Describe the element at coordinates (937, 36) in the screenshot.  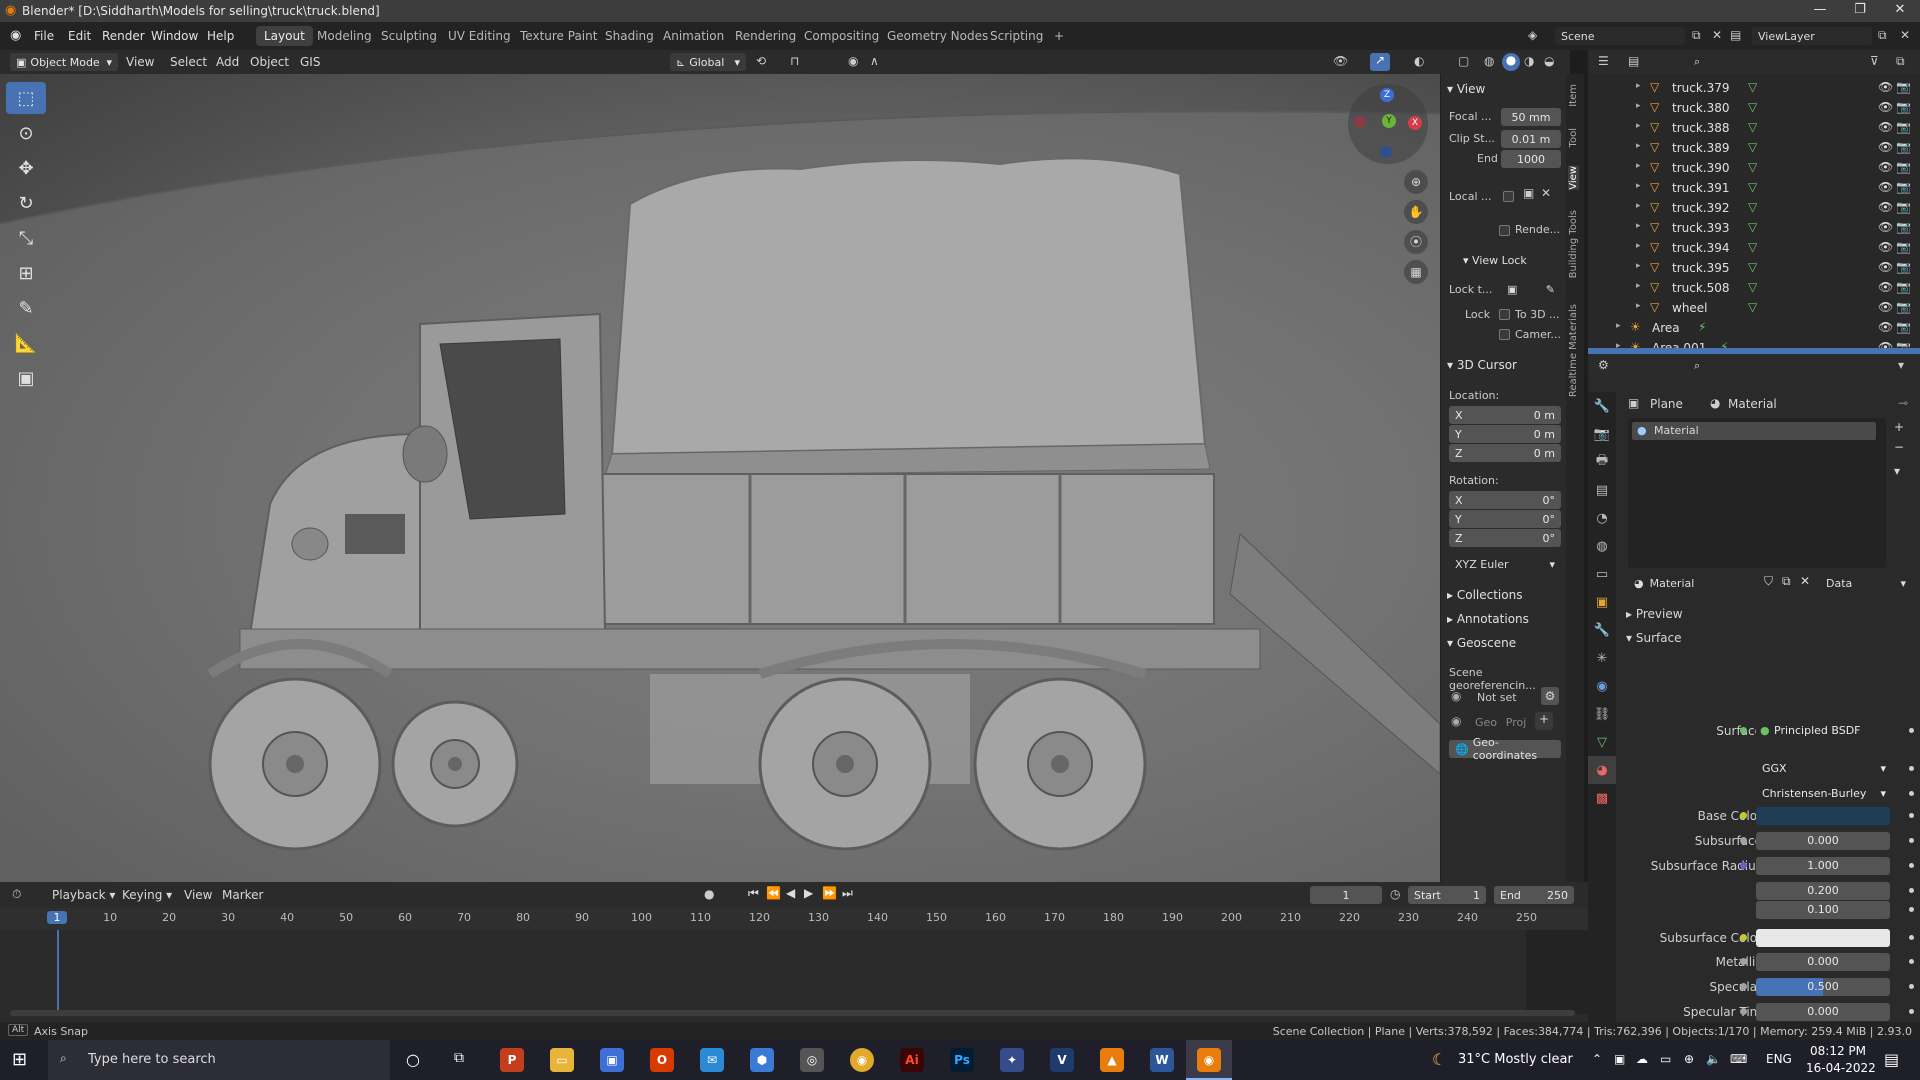
I see `tab-geometry-nodes: Geometry Nodes` at that location.